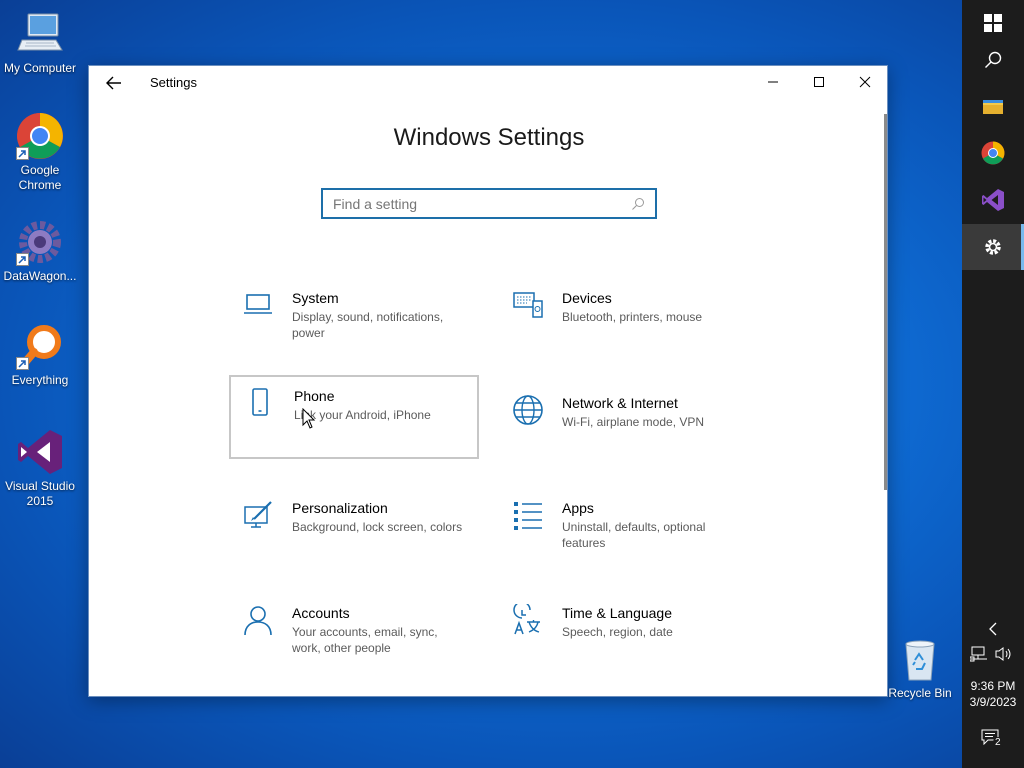 The image size is (1024, 768). What do you see at coordinates (173, 82) in the screenshot?
I see `window-title: Settings` at bounding box center [173, 82].